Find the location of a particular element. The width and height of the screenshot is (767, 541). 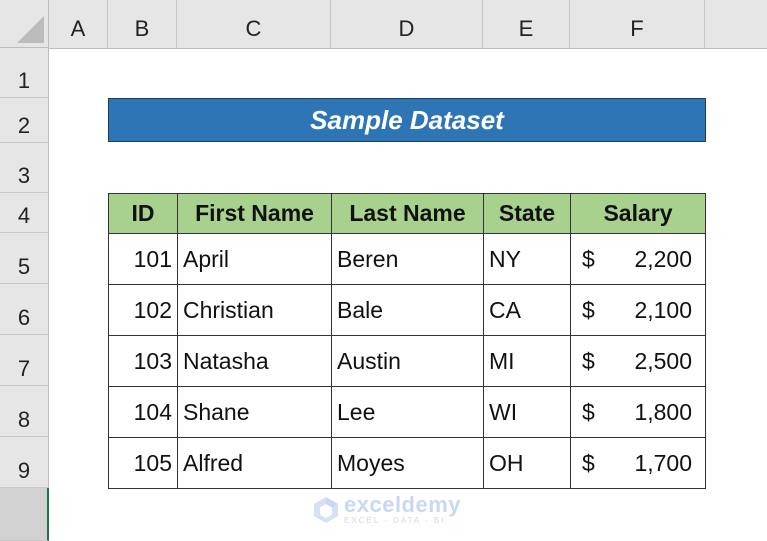

id-cell: 105 is located at coordinates (143, 463).